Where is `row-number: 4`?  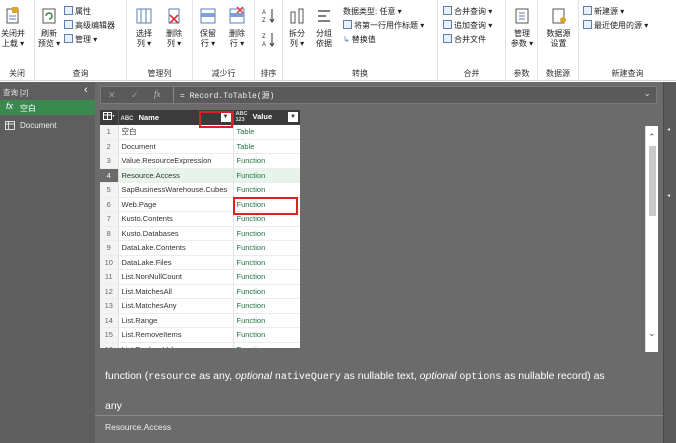
row-number: 4 is located at coordinates (109, 175).